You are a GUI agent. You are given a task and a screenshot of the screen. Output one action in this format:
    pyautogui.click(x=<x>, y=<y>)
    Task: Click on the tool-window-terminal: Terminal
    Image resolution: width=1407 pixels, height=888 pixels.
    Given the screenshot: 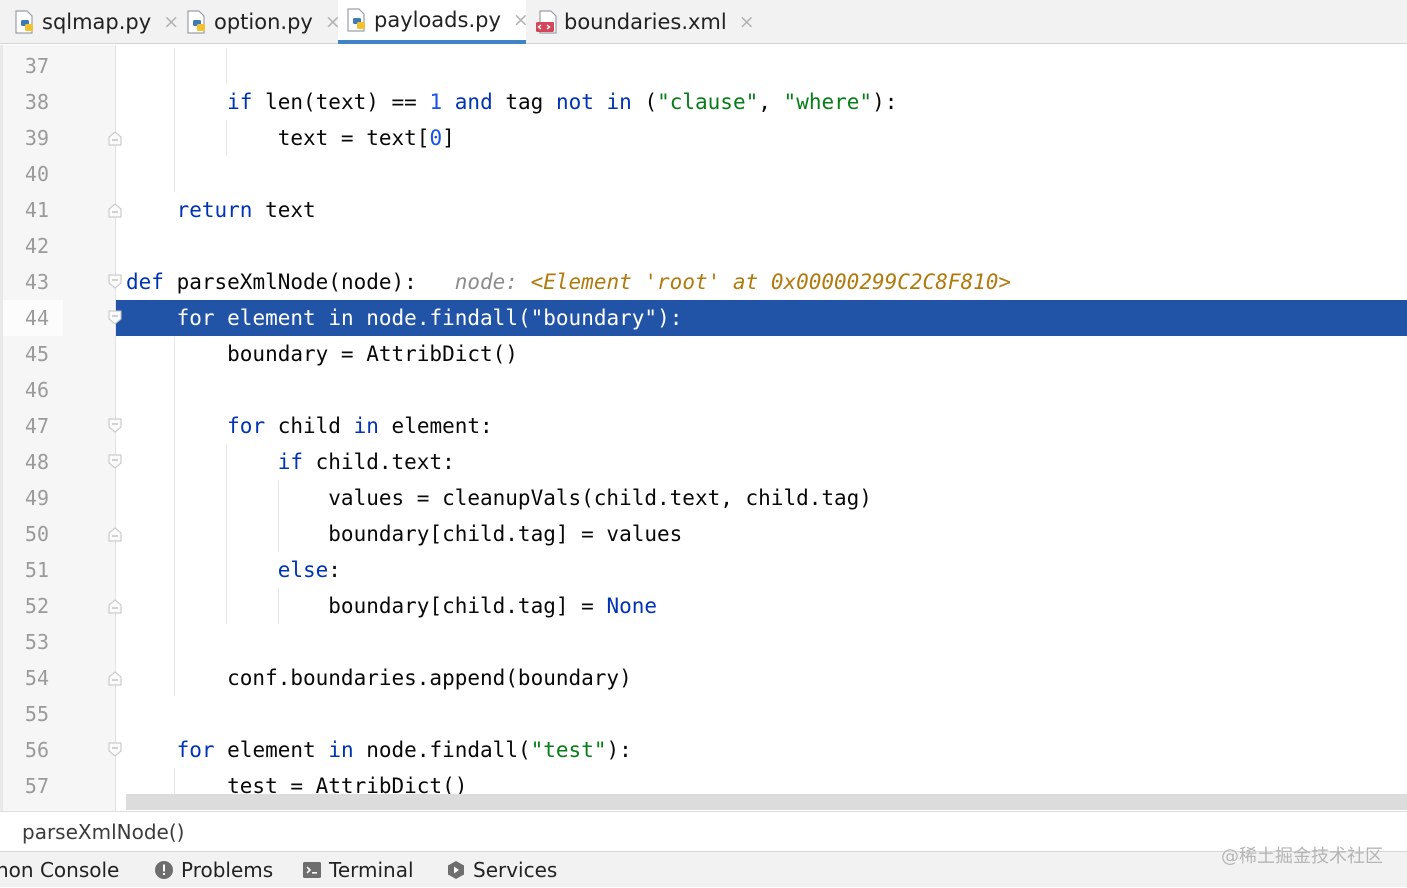 What is the action you would take?
    pyautogui.click(x=358, y=870)
    